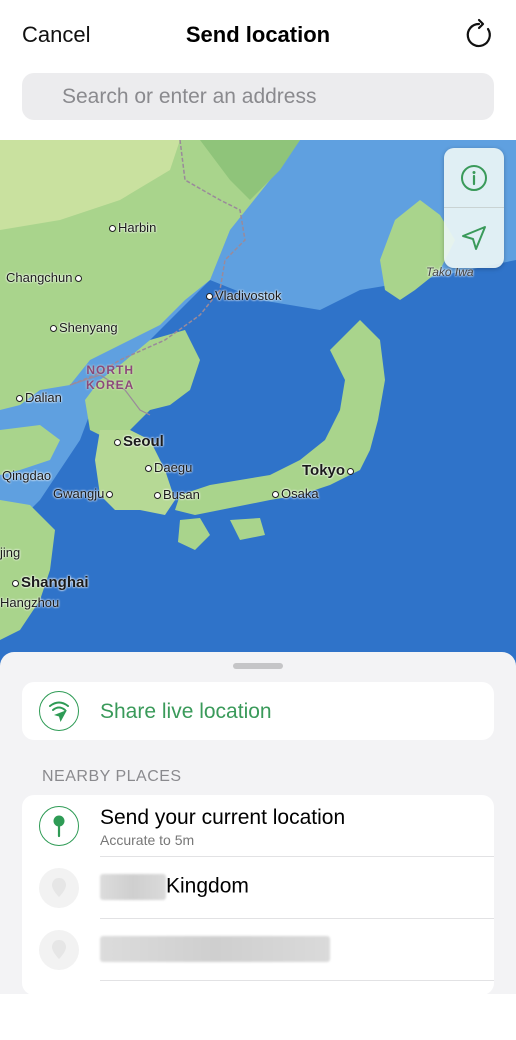 This screenshot has height=1040, width=516. I want to click on refresh-icon, so click(478, 33).